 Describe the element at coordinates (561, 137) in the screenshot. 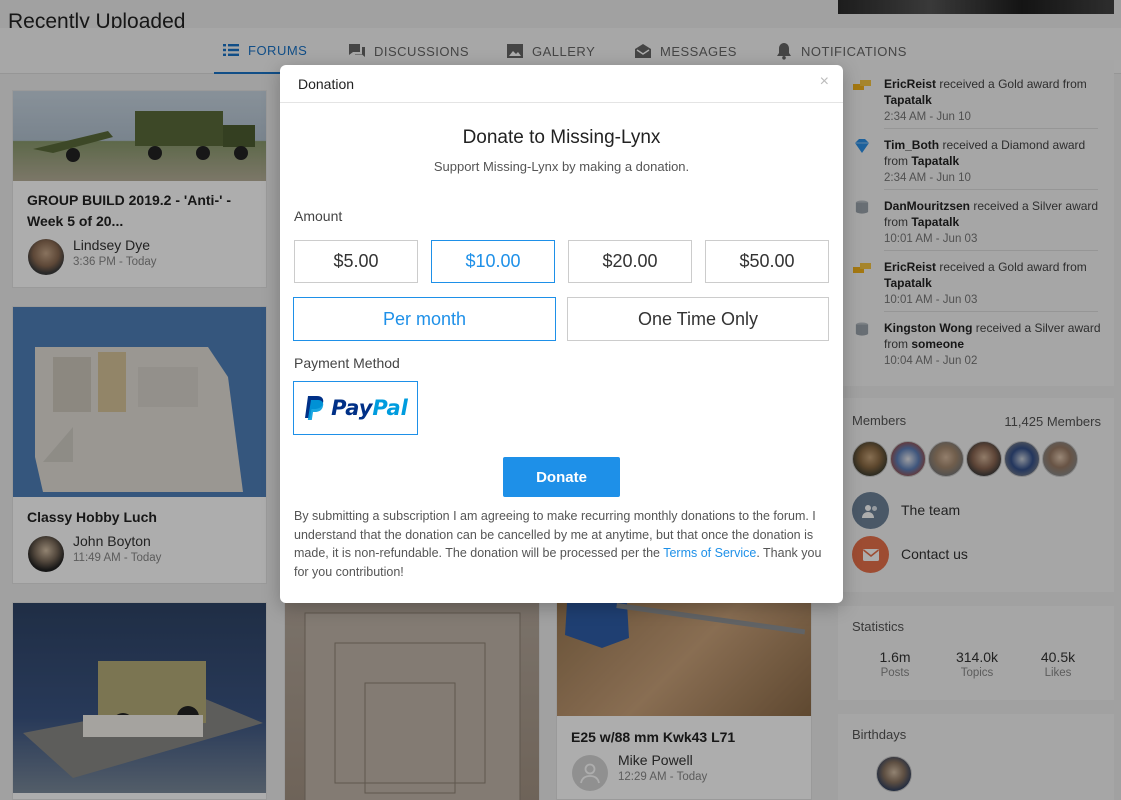

I see `donate-heading: Donate to Missing-Lynx` at that location.